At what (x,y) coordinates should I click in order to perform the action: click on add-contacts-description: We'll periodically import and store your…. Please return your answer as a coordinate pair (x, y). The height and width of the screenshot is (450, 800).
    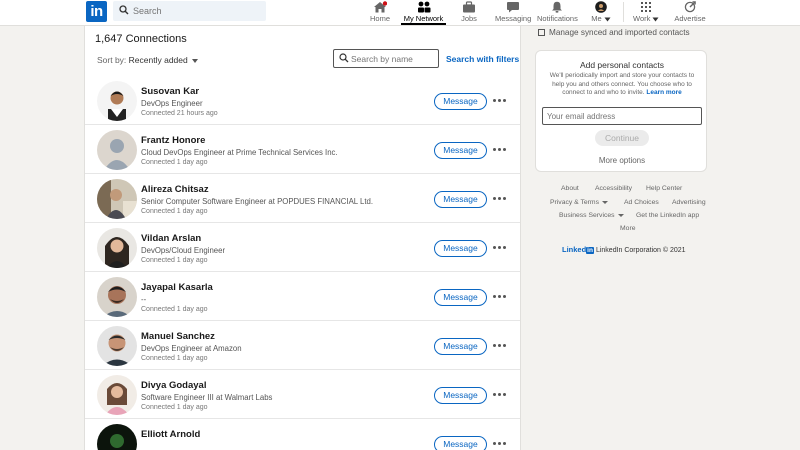
    Looking at the image, I should click on (622, 84).